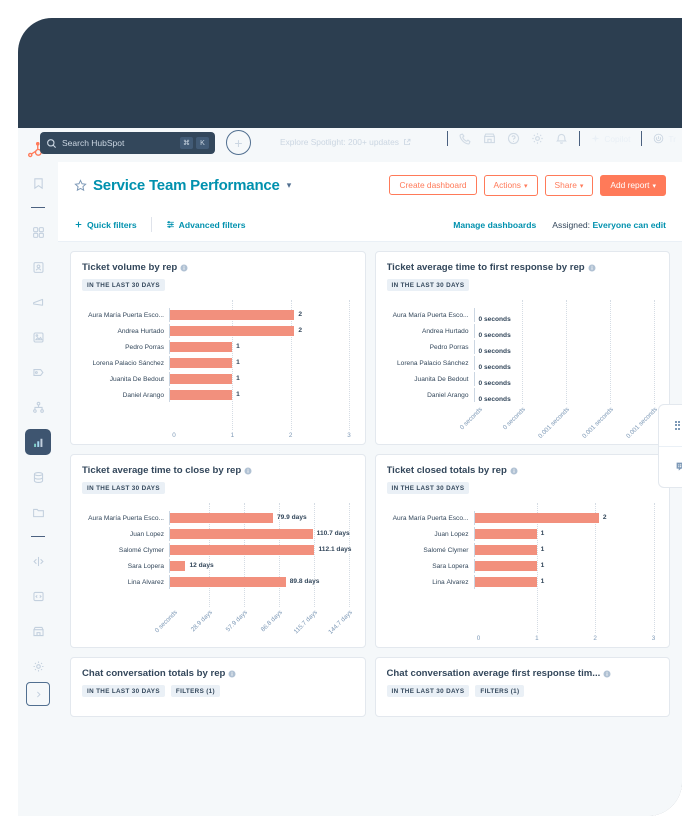 The image size is (700, 834). What do you see at coordinates (38, 302) in the screenshot?
I see `sidebar-item-marketing` at bounding box center [38, 302].